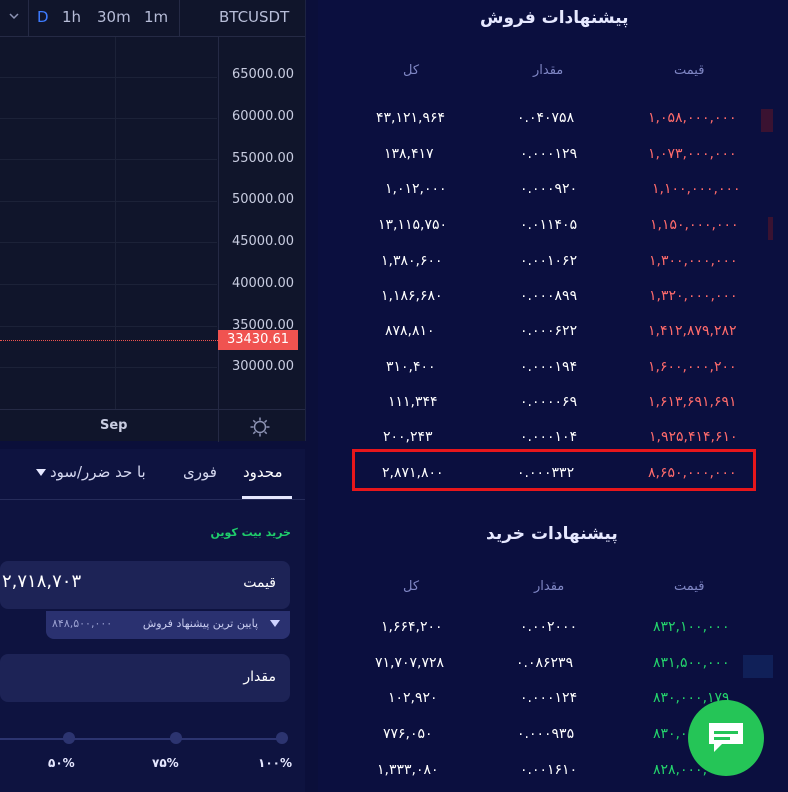  Describe the element at coordinates (145, 678) in the screenshot. I see `quantity-input: مقدار` at that location.